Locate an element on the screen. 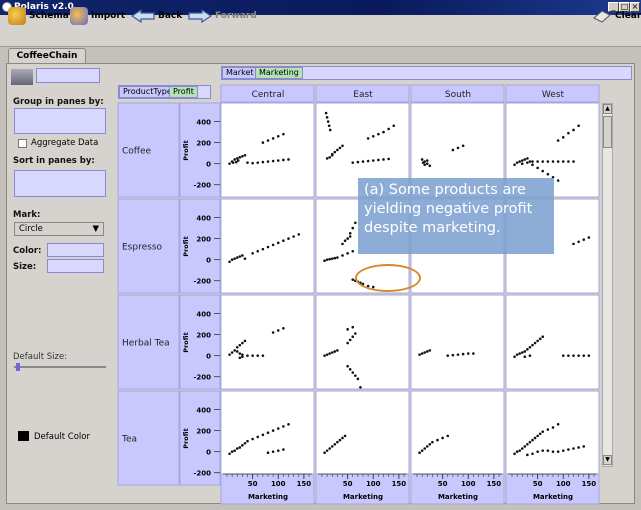 The image size is (641, 510). x-tick-label: 50 is located at coordinates (538, 484).